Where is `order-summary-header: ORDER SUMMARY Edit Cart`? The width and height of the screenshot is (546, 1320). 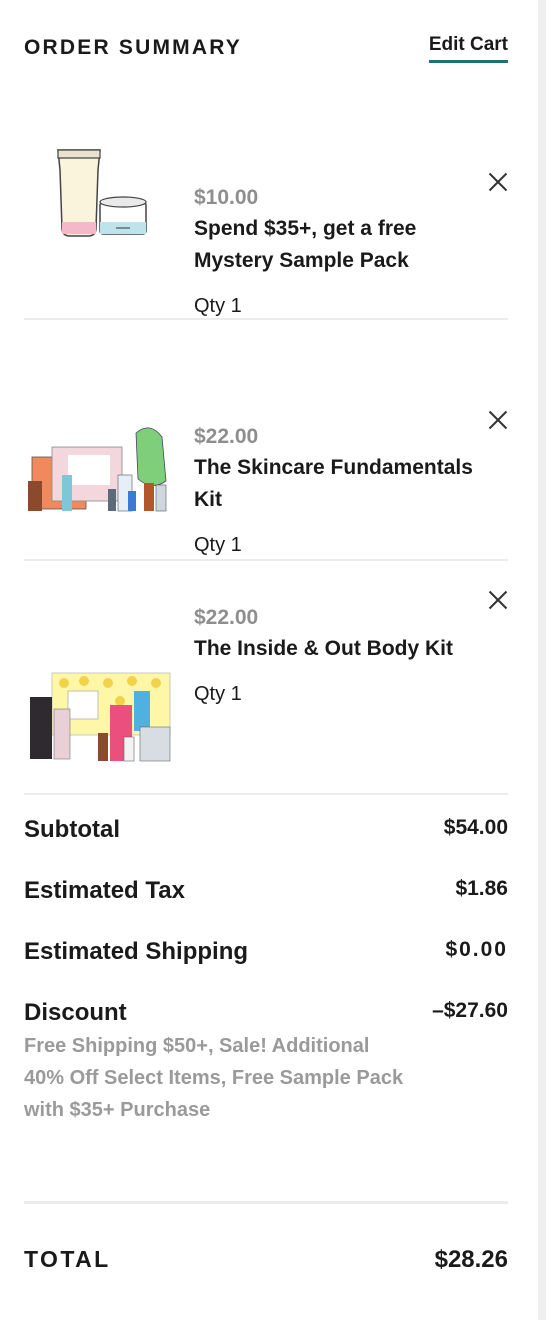
order-summary-header: ORDER SUMMARY Edit Cart is located at coordinates (266, 40).